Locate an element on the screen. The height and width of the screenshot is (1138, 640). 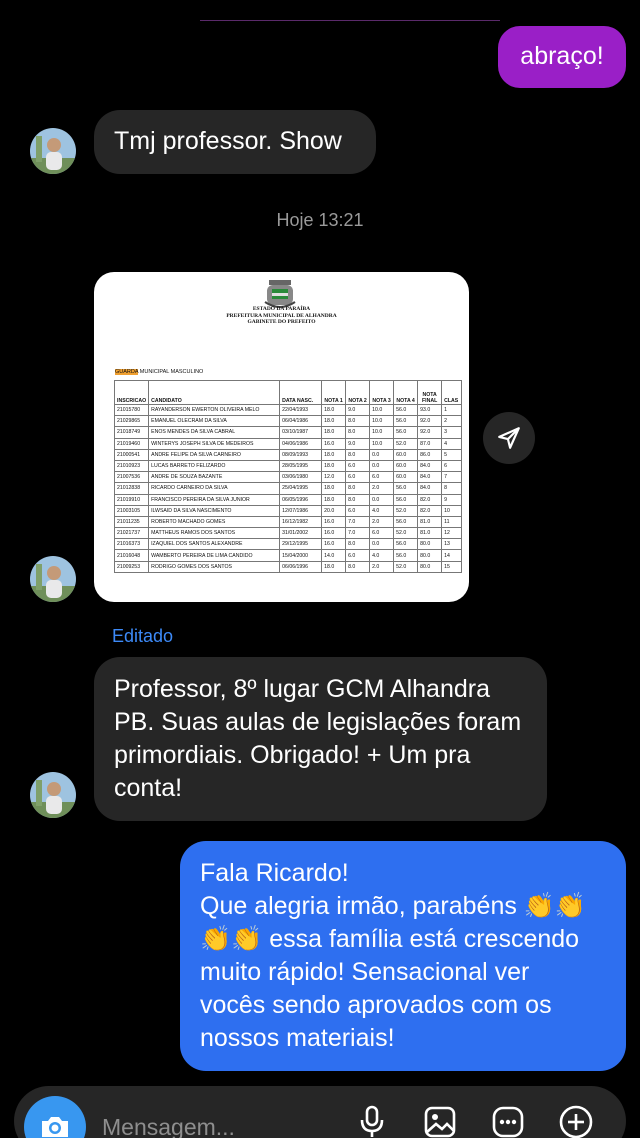
table-cell: 11 is located at coordinates (452, 522).